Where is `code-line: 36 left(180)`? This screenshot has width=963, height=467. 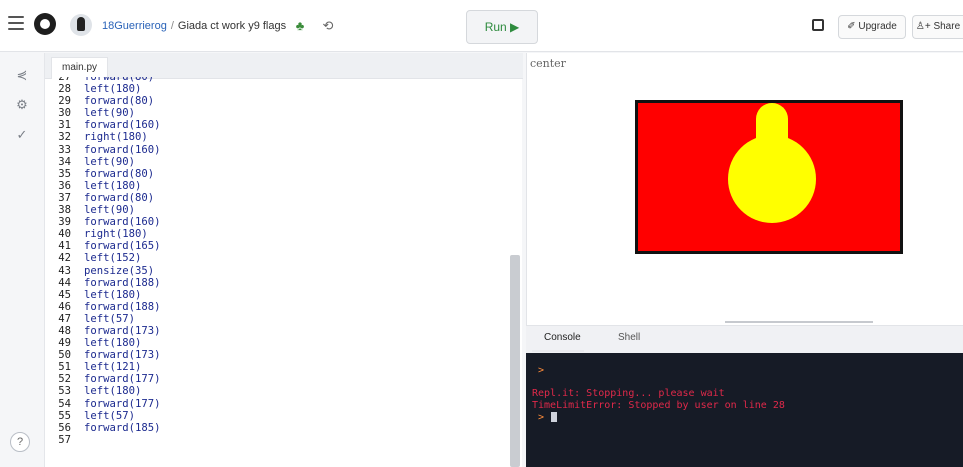 code-line: 36 left(180) is located at coordinates (280, 186).